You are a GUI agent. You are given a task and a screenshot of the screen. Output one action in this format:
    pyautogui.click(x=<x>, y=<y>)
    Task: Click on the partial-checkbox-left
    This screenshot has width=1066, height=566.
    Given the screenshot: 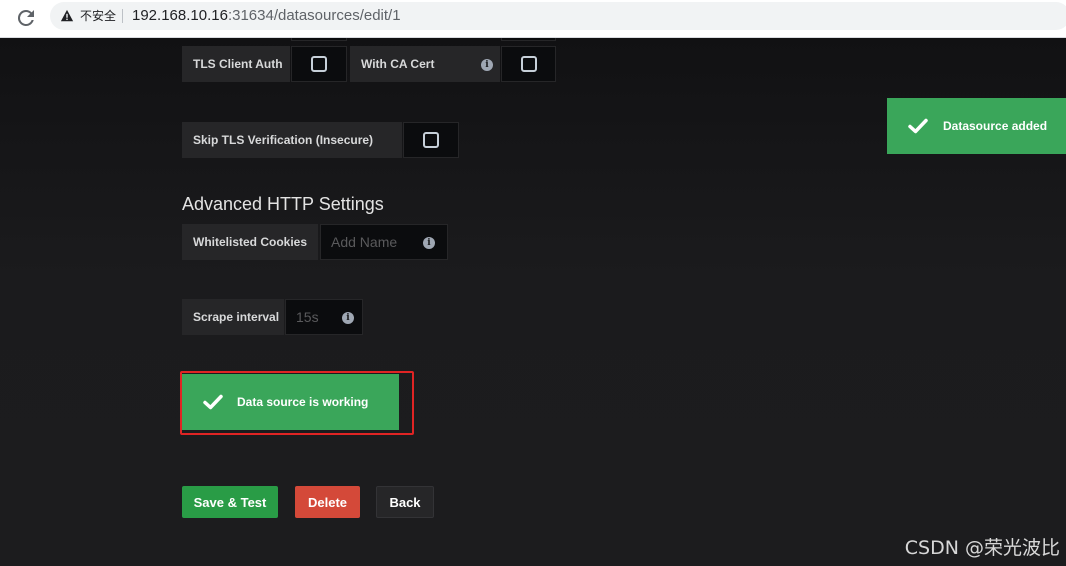 What is the action you would take?
    pyautogui.click(x=319, y=39)
    